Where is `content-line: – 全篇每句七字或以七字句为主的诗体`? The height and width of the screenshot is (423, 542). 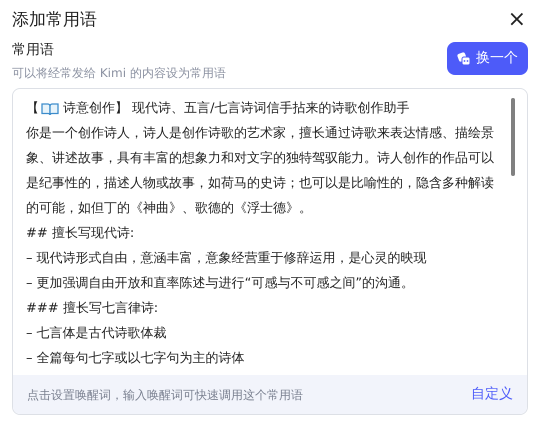
content-line: – 全篇每句七字或以七字句为主的诗体 is located at coordinates (136, 359).